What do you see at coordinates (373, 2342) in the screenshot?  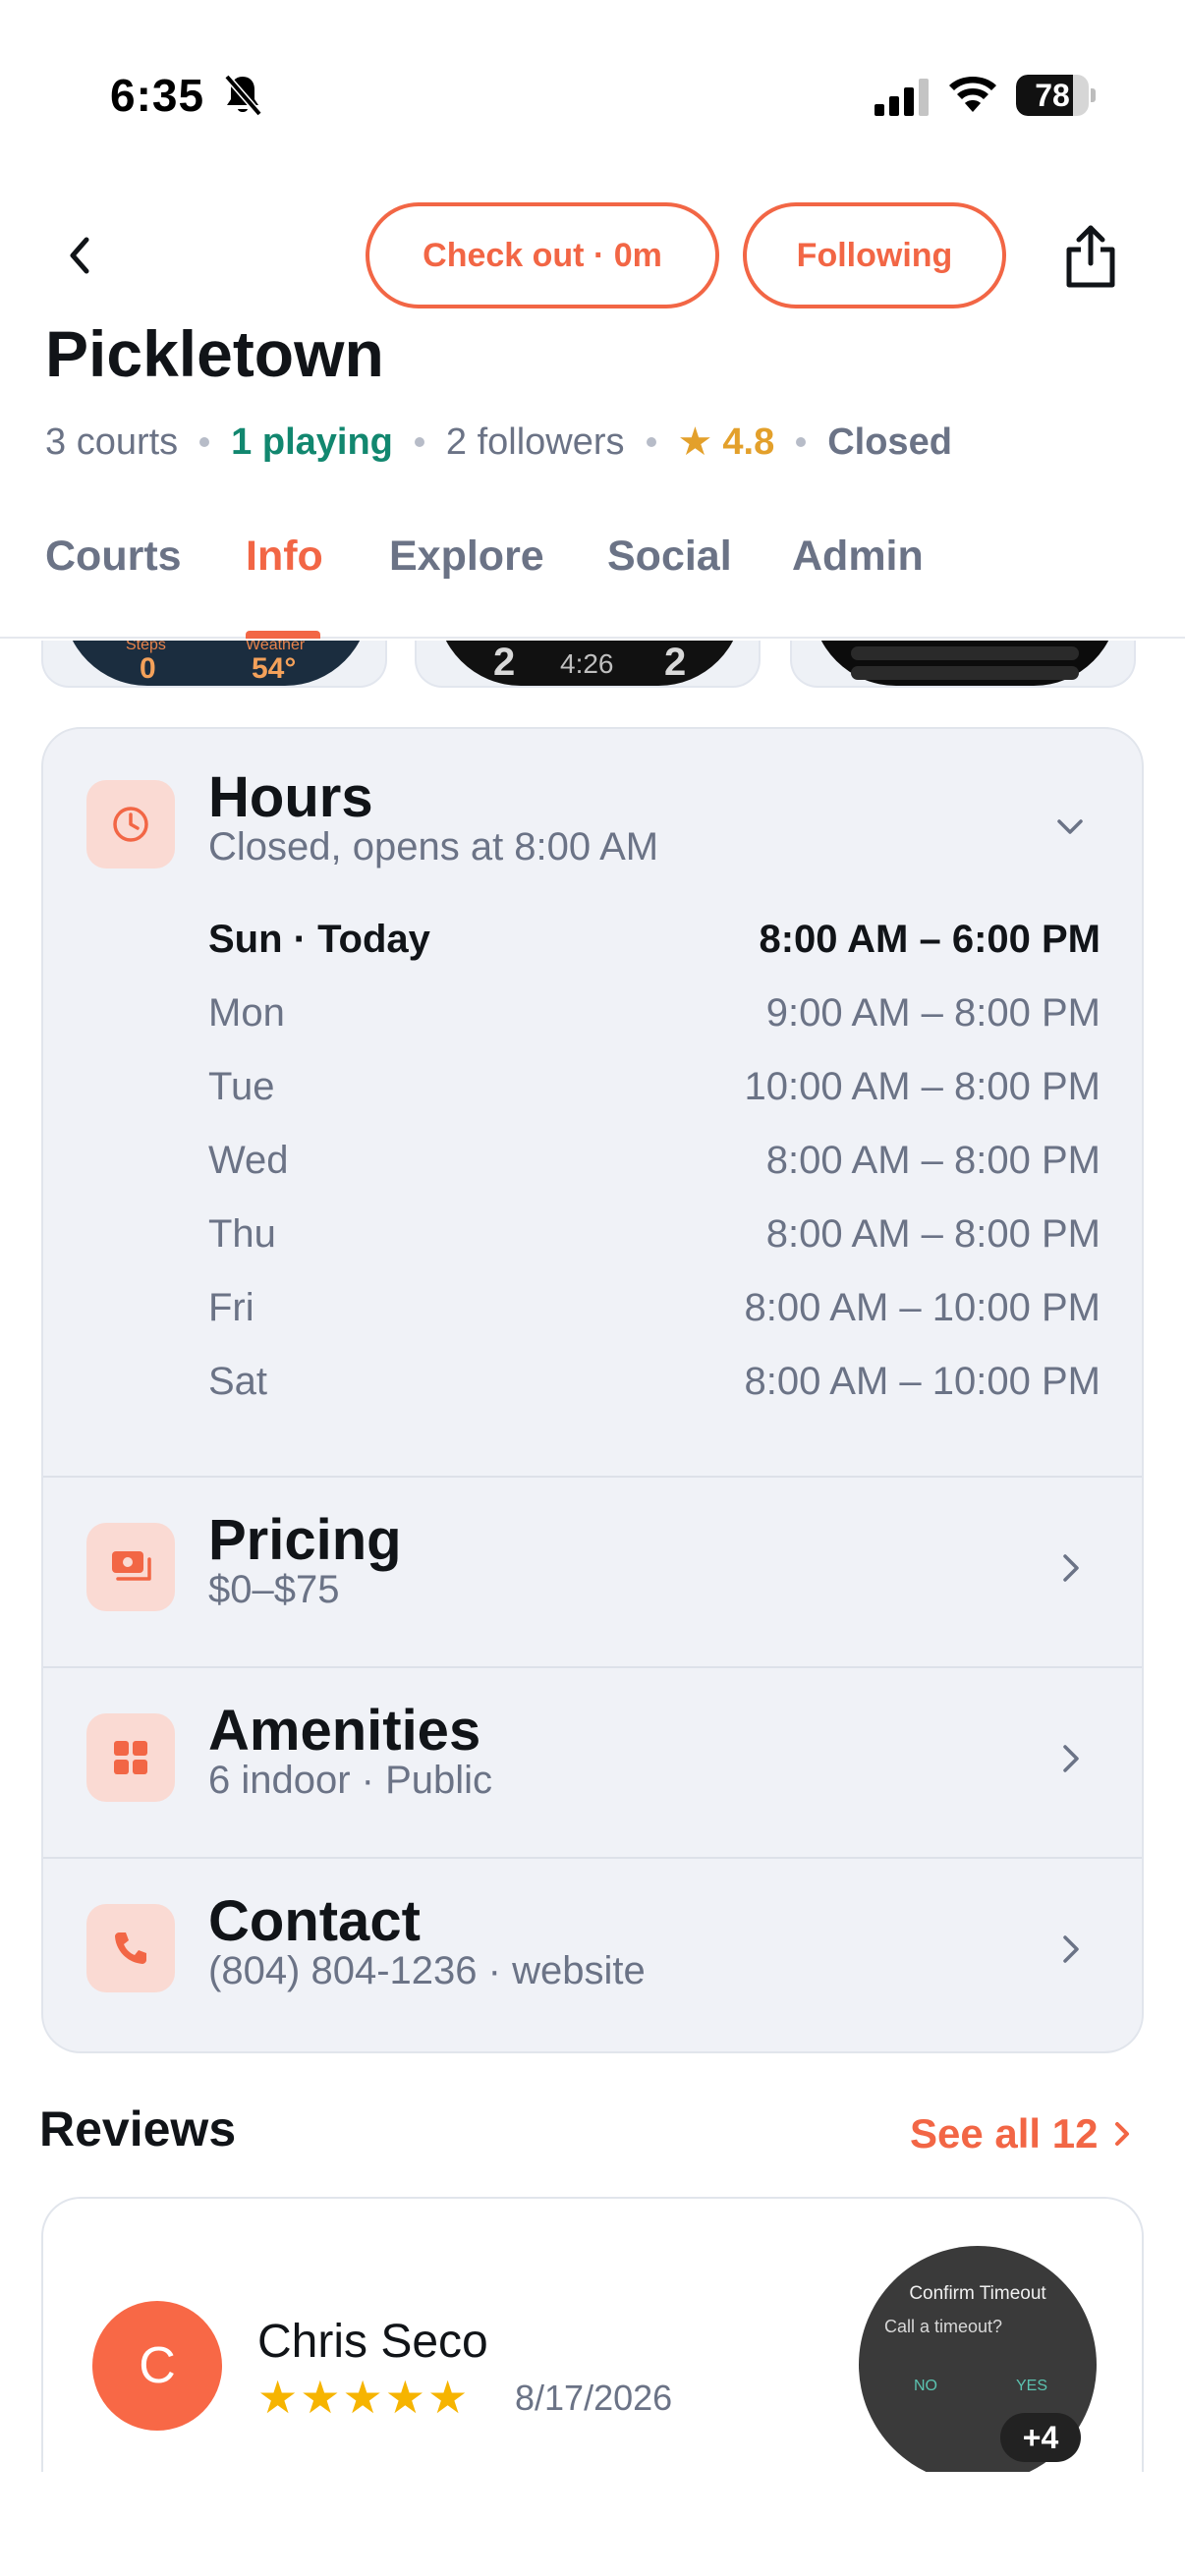 I see `reviewer-name: Chris Seco` at bounding box center [373, 2342].